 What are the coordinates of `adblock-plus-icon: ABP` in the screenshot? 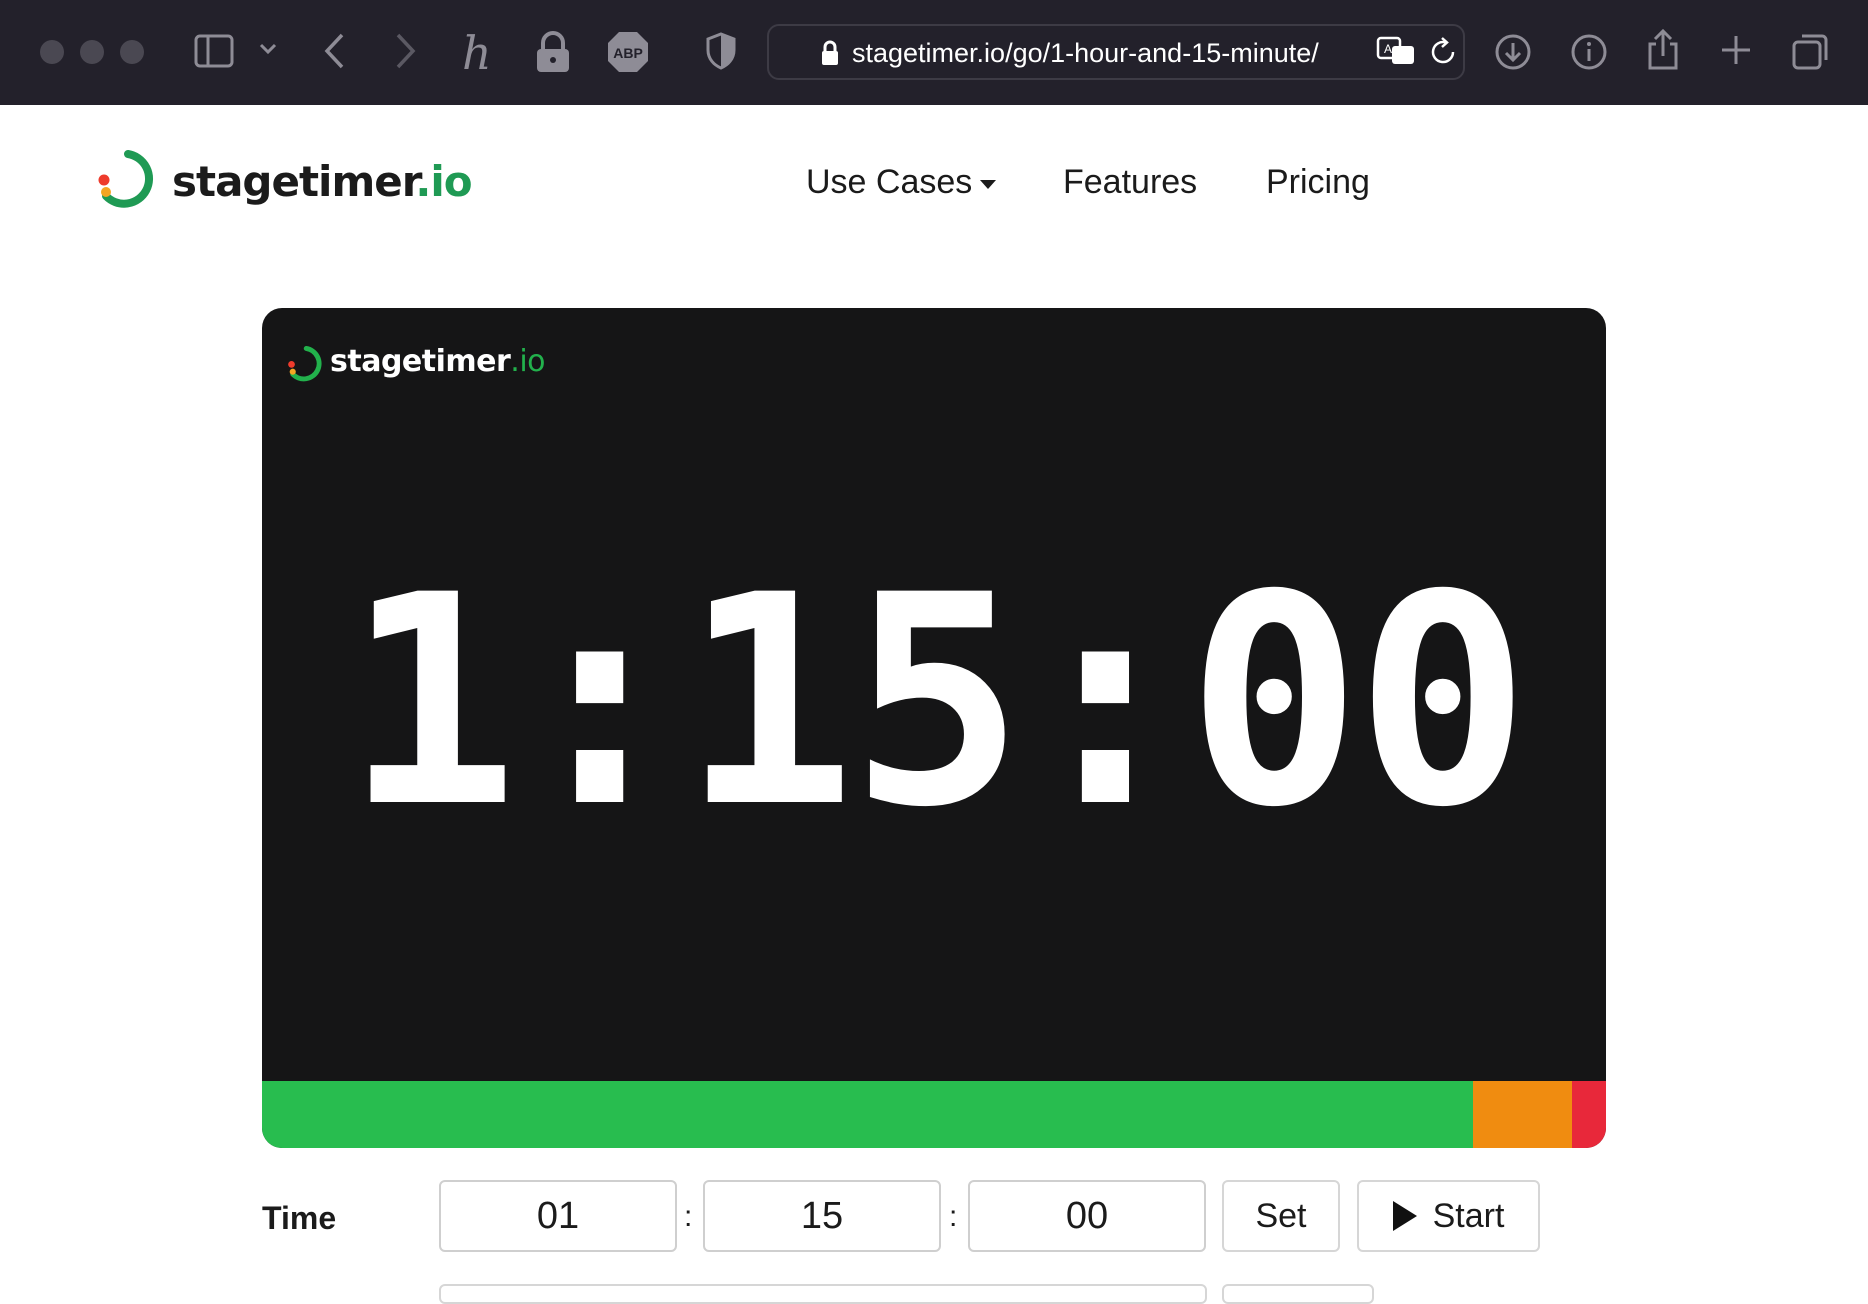 It's located at (628, 52).